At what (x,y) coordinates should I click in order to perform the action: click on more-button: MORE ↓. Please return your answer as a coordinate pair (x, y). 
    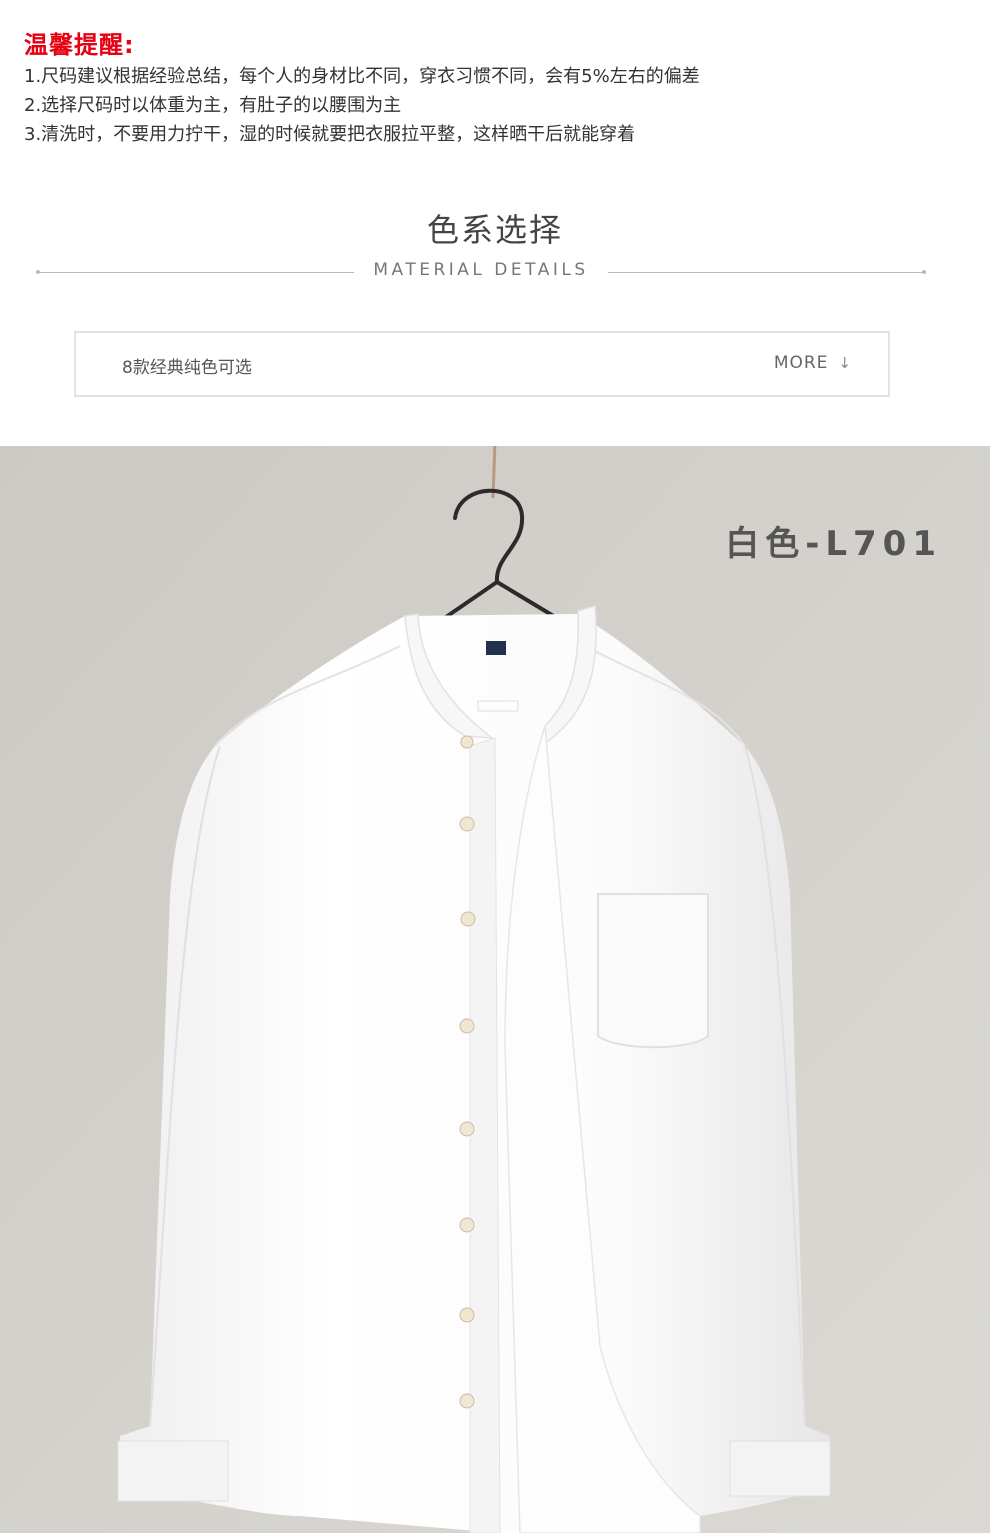
    Looking at the image, I should click on (813, 363).